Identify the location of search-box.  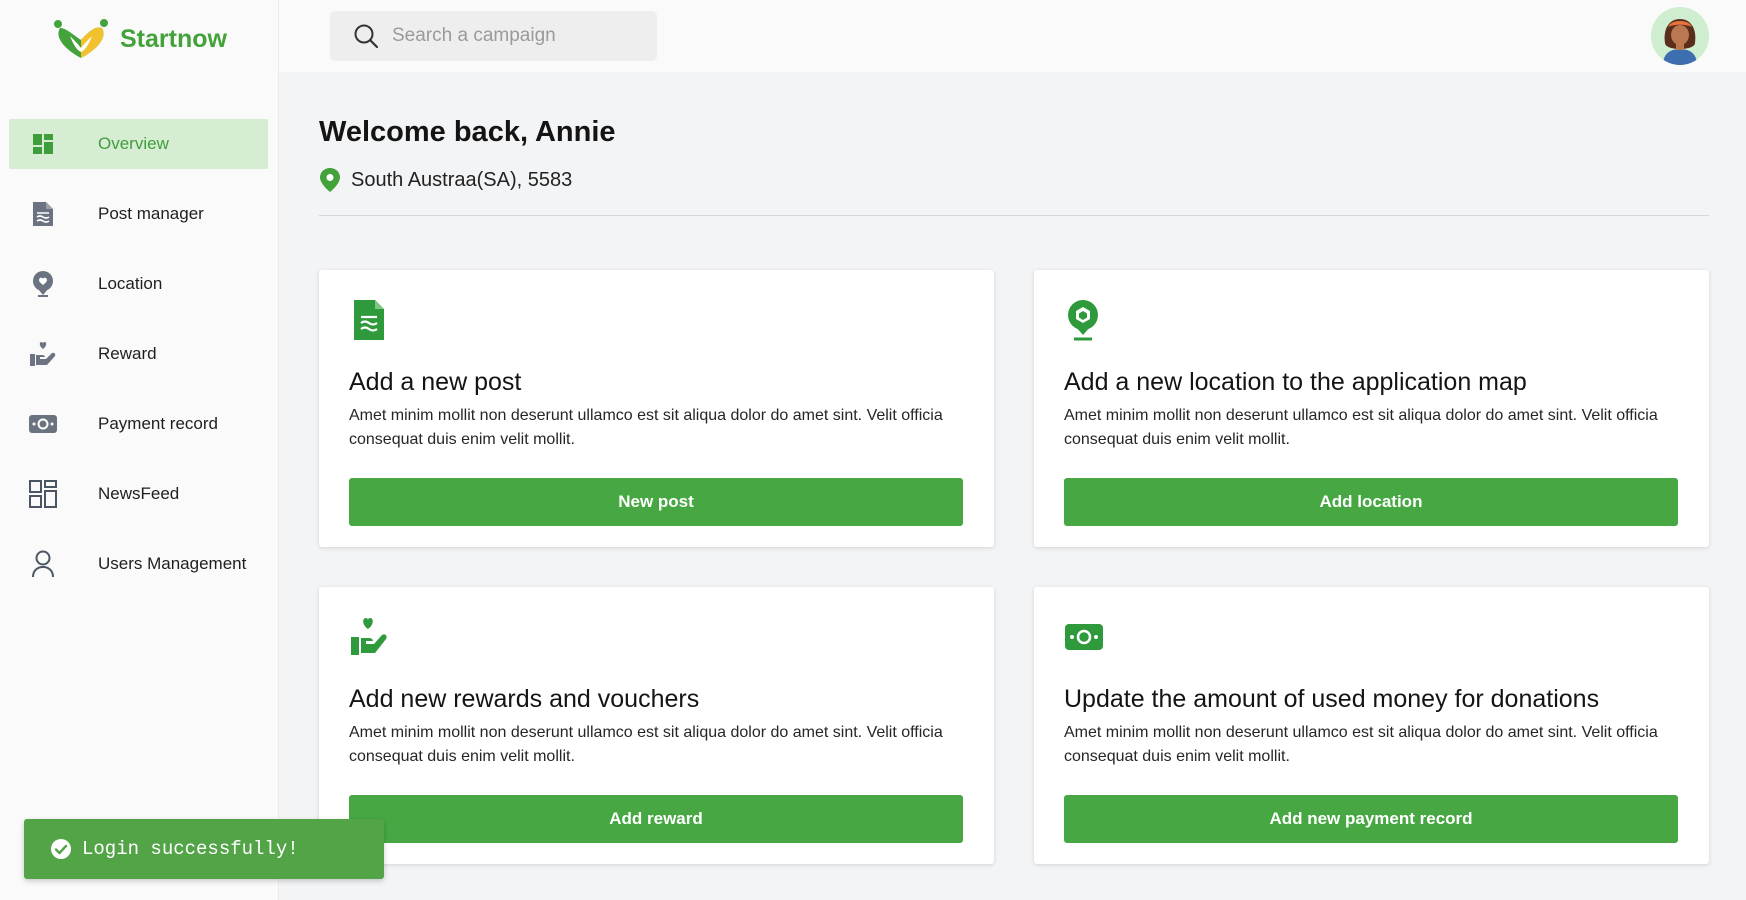
(493, 36).